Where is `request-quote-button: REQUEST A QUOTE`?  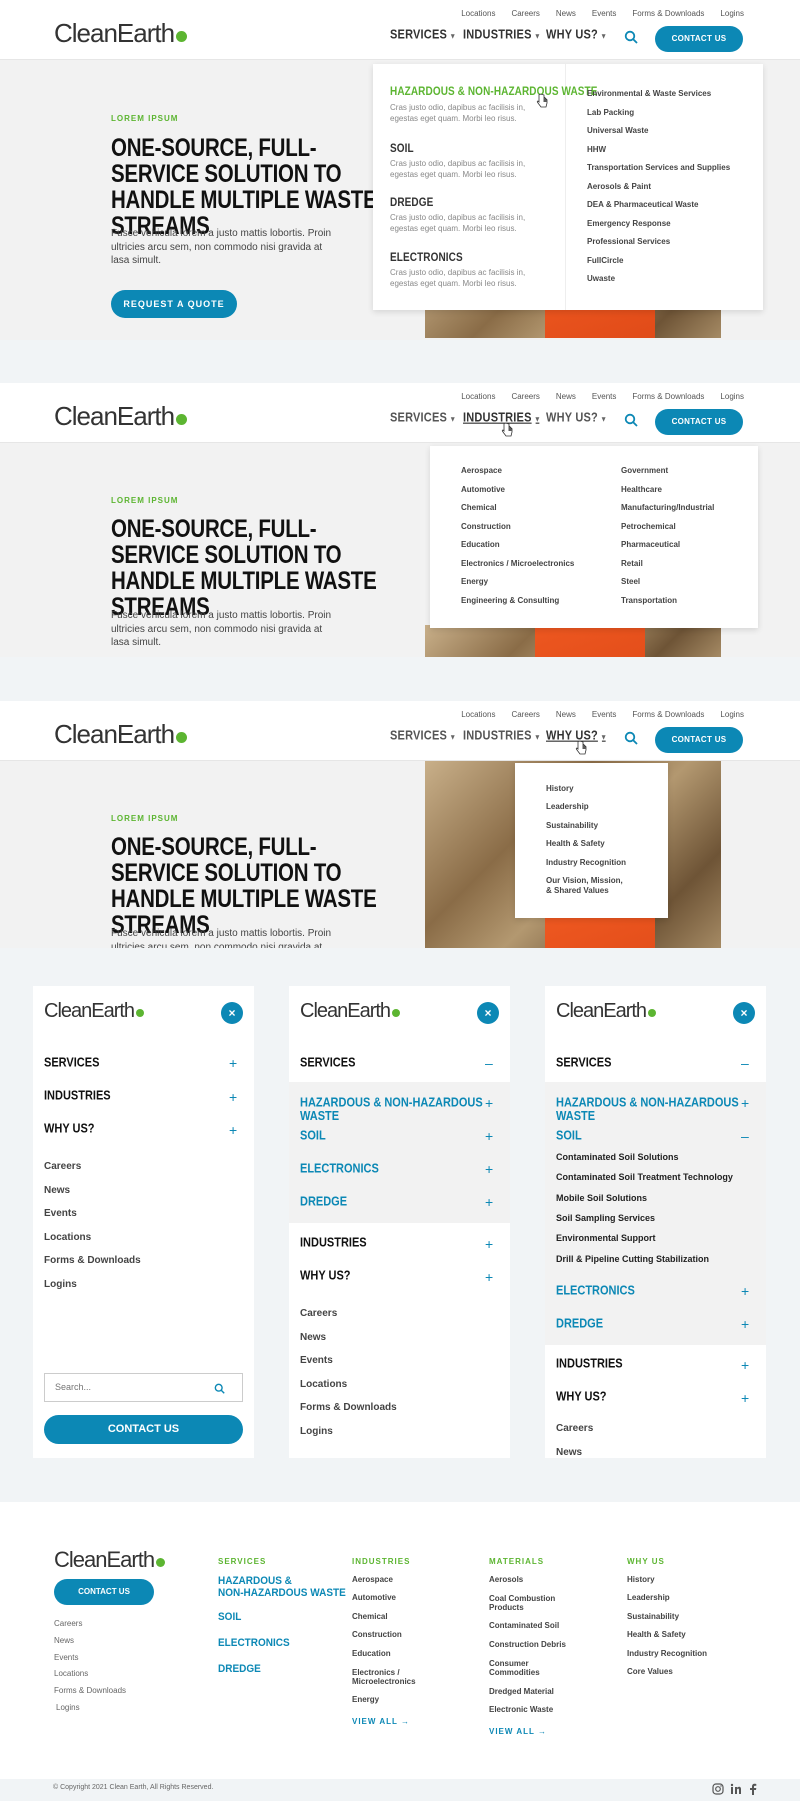 request-quote-button: REQUEST A QUOTE is located at coordinates (174, 304).